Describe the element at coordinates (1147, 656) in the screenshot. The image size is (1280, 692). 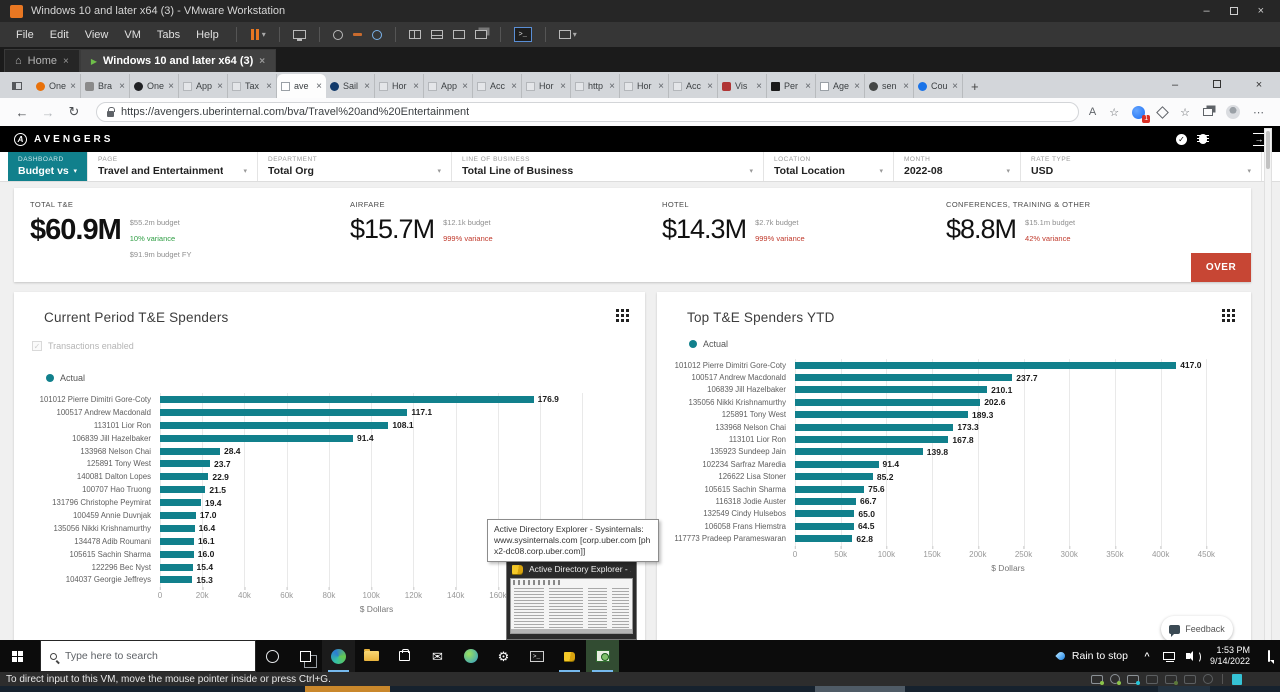
I see `tray-overflow-button: ^` at that location.